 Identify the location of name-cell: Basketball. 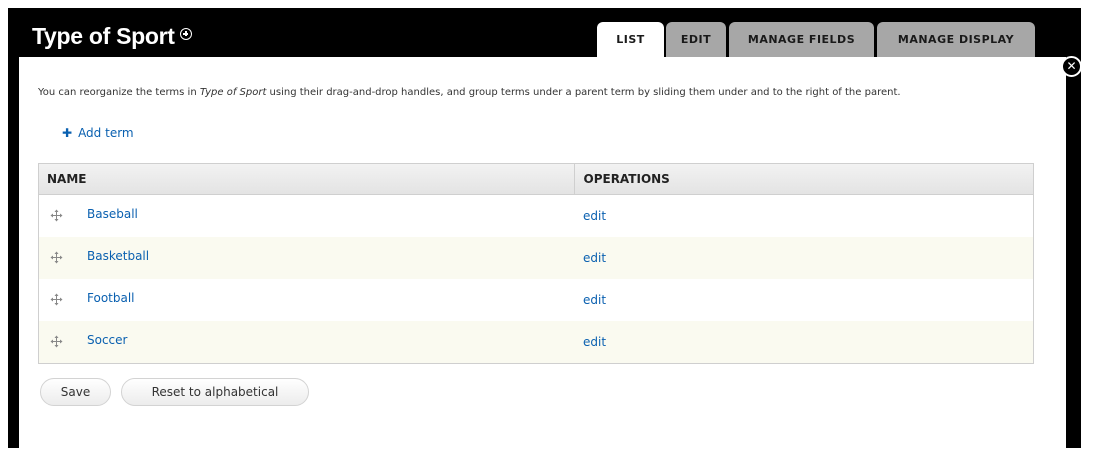
(306, 258).